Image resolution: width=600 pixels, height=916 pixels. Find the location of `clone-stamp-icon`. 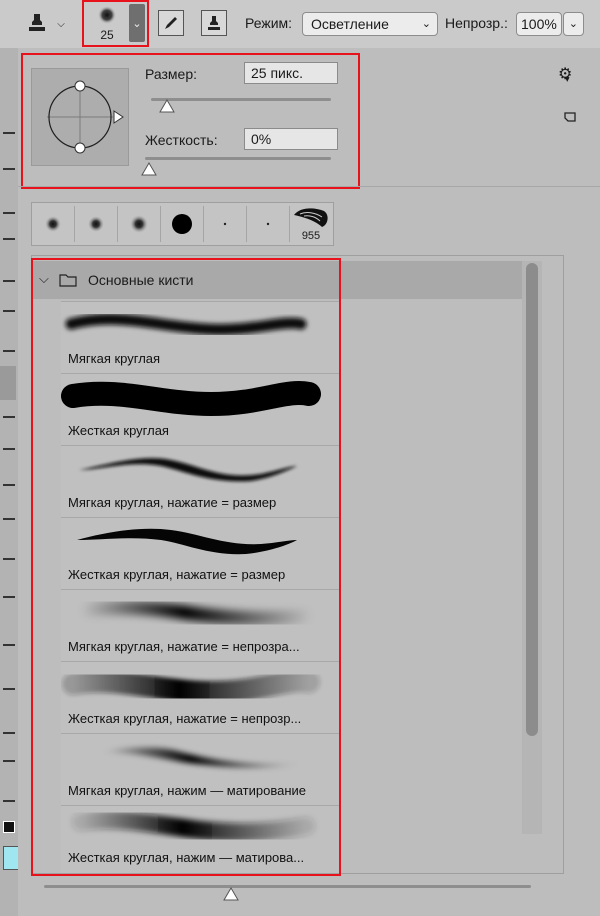

clone-stamp-icon is located at coordinates (37, 23).